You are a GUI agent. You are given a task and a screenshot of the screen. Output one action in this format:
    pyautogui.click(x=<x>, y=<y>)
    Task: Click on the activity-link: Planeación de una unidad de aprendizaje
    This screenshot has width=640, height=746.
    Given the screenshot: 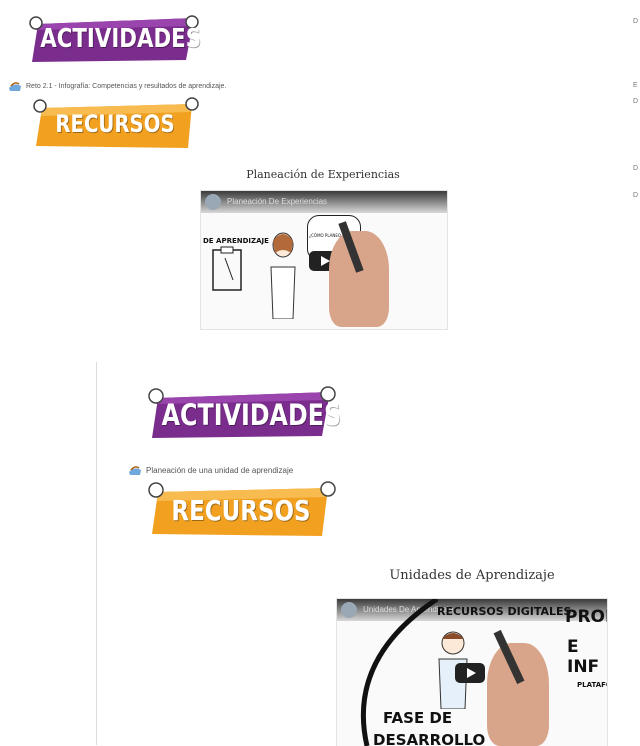 What is the action you would take?
    pyautogui.click(x=210, y=470)
    